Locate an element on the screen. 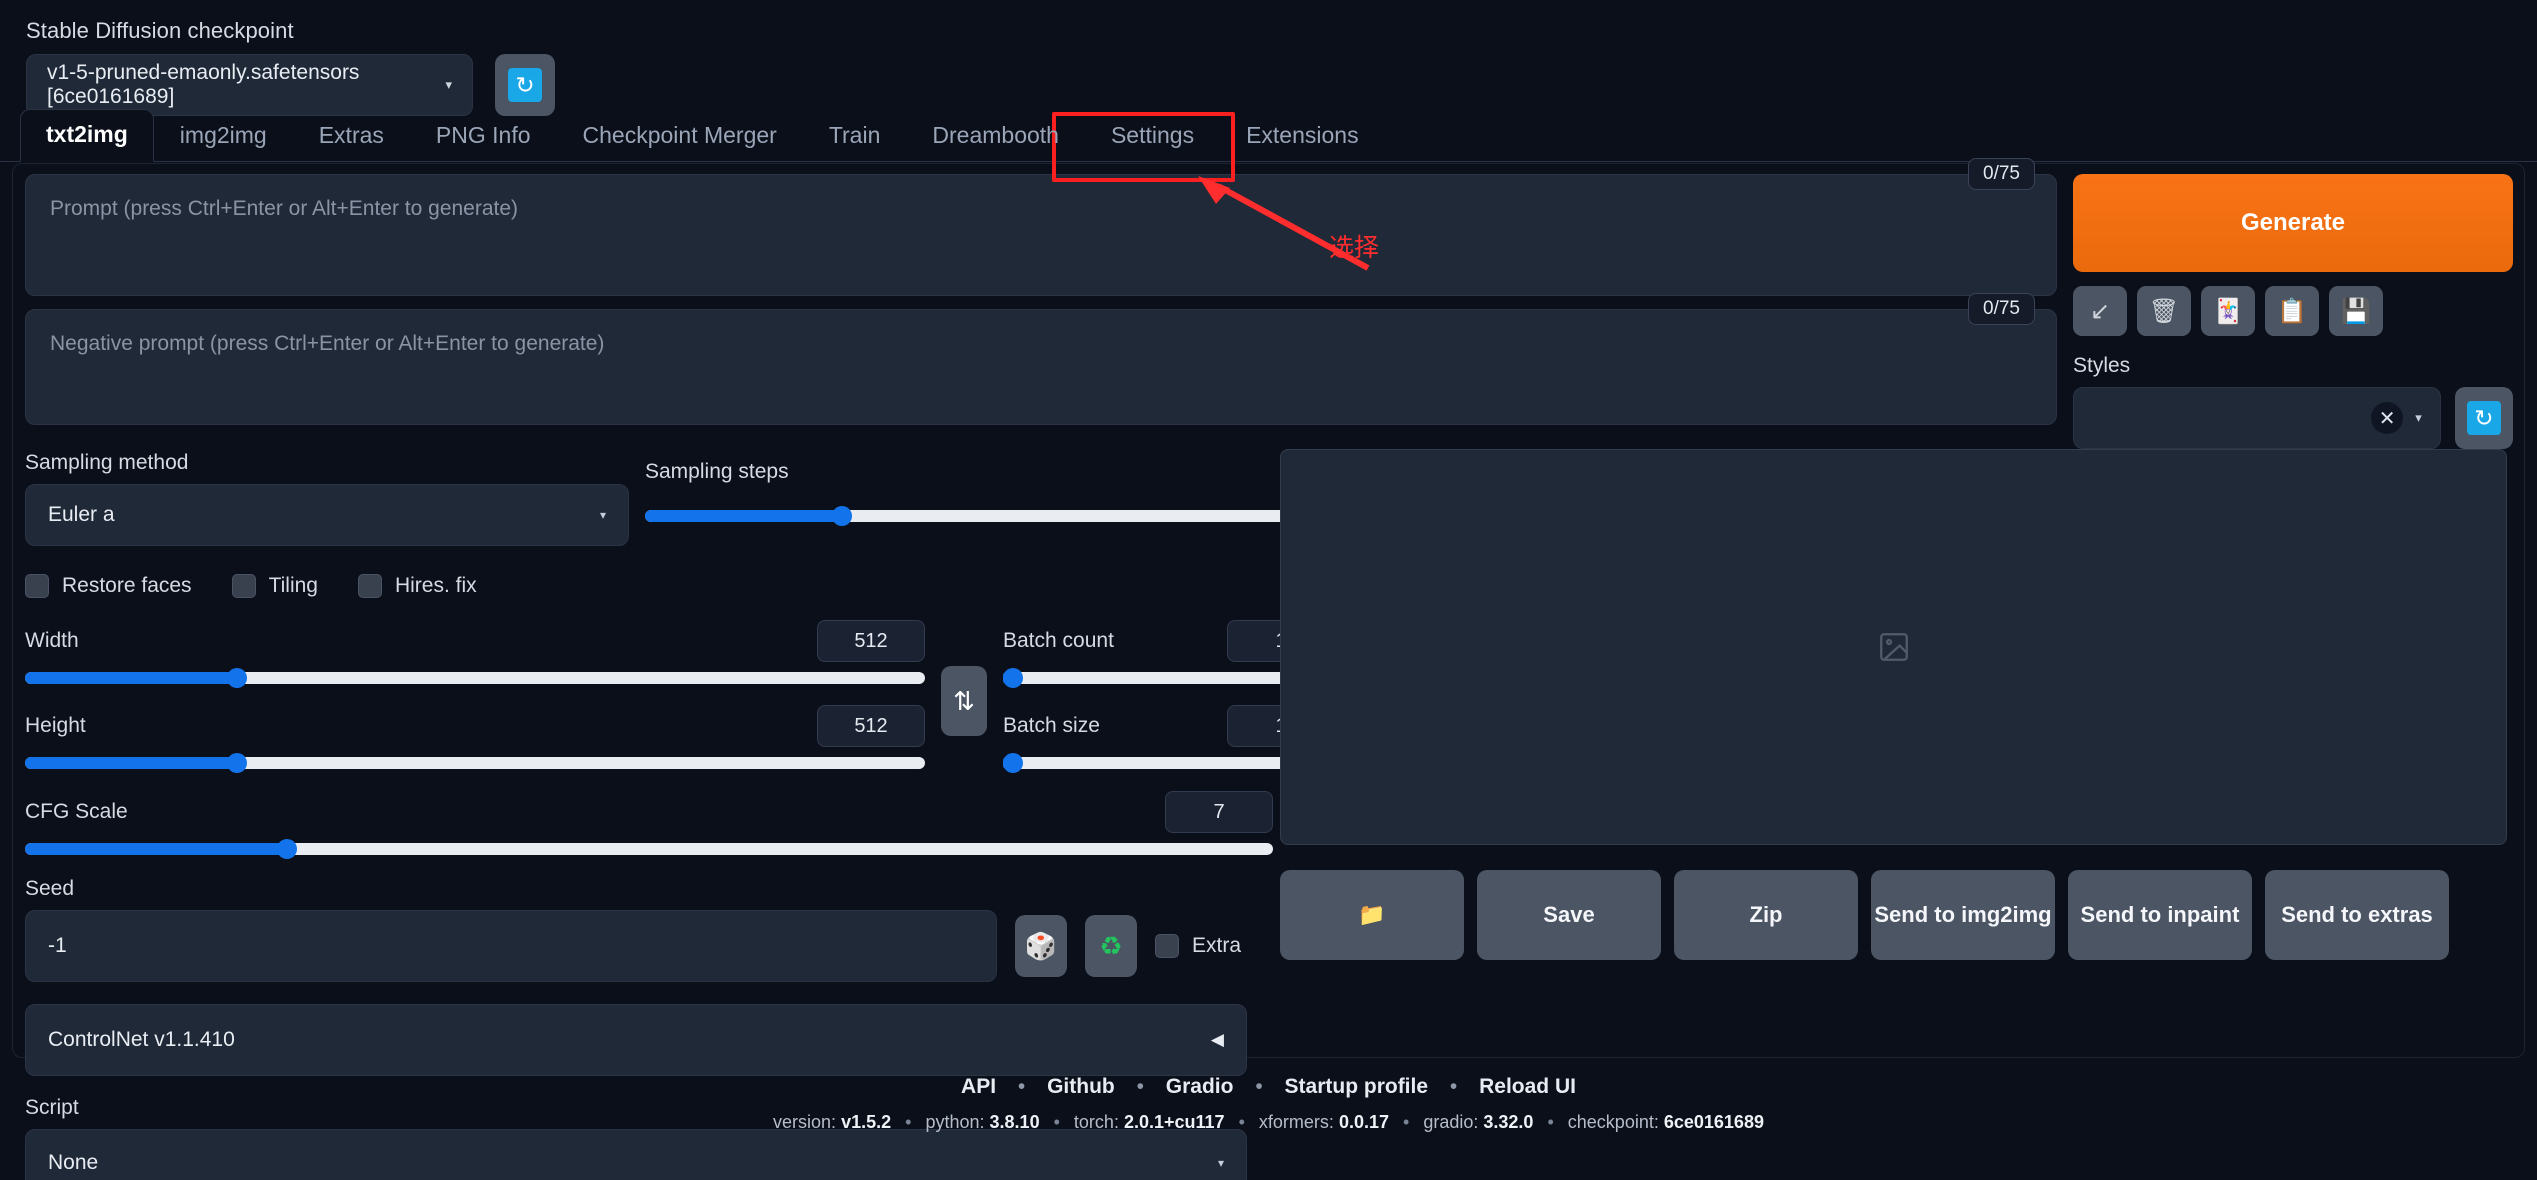  save-style-button: 💾 is located at coordinates (2356, 311).